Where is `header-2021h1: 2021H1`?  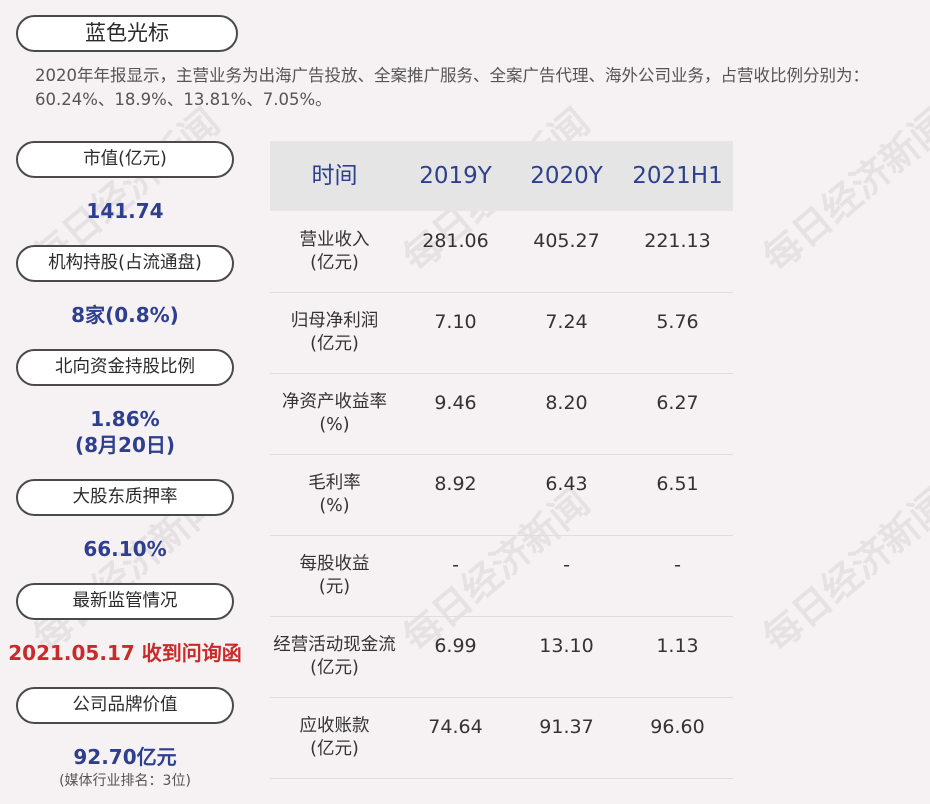 header-2021h1: 2021H1 is located at coordinates (677, 176).